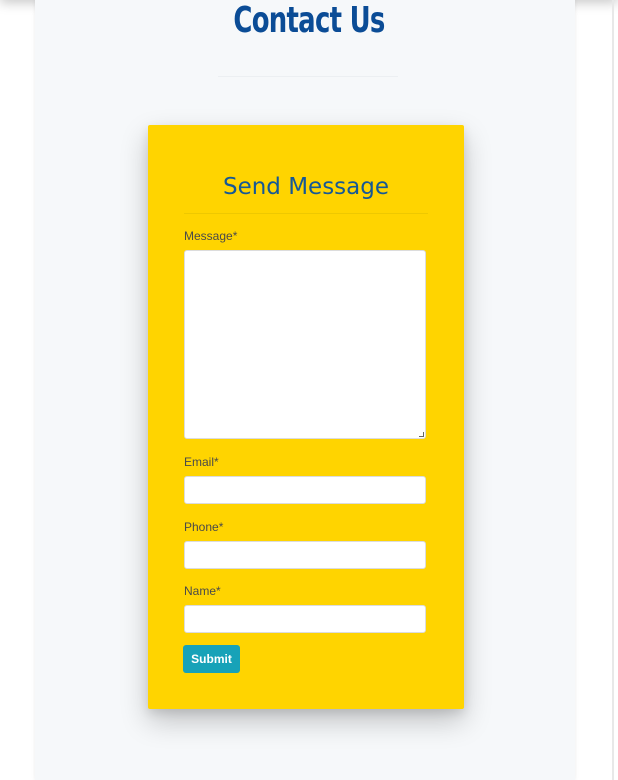 The width and height of the screenshot is (618, 780). What do you see at coordinates (305, 344) in the screenshot?
I see `message-textarea` at bounding box center [305, 344].